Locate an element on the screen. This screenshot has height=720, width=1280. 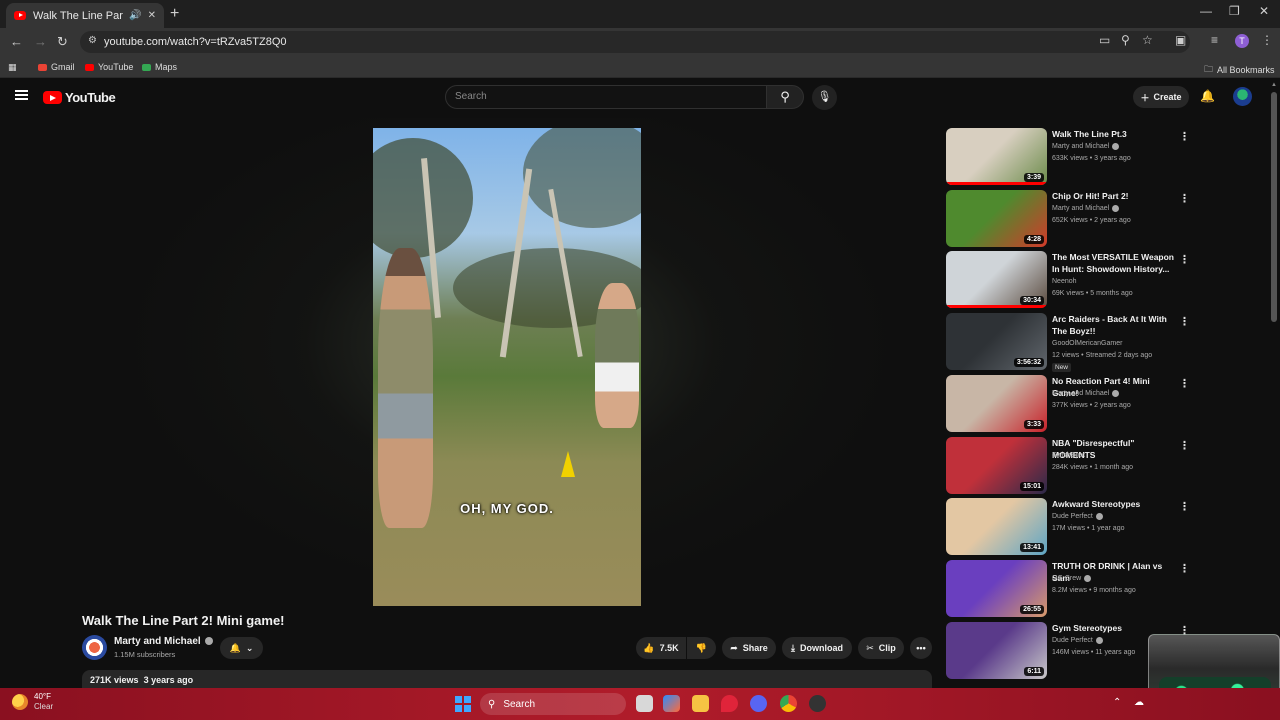
cast-icon: ▭ is located at coordinates (1104, 40).